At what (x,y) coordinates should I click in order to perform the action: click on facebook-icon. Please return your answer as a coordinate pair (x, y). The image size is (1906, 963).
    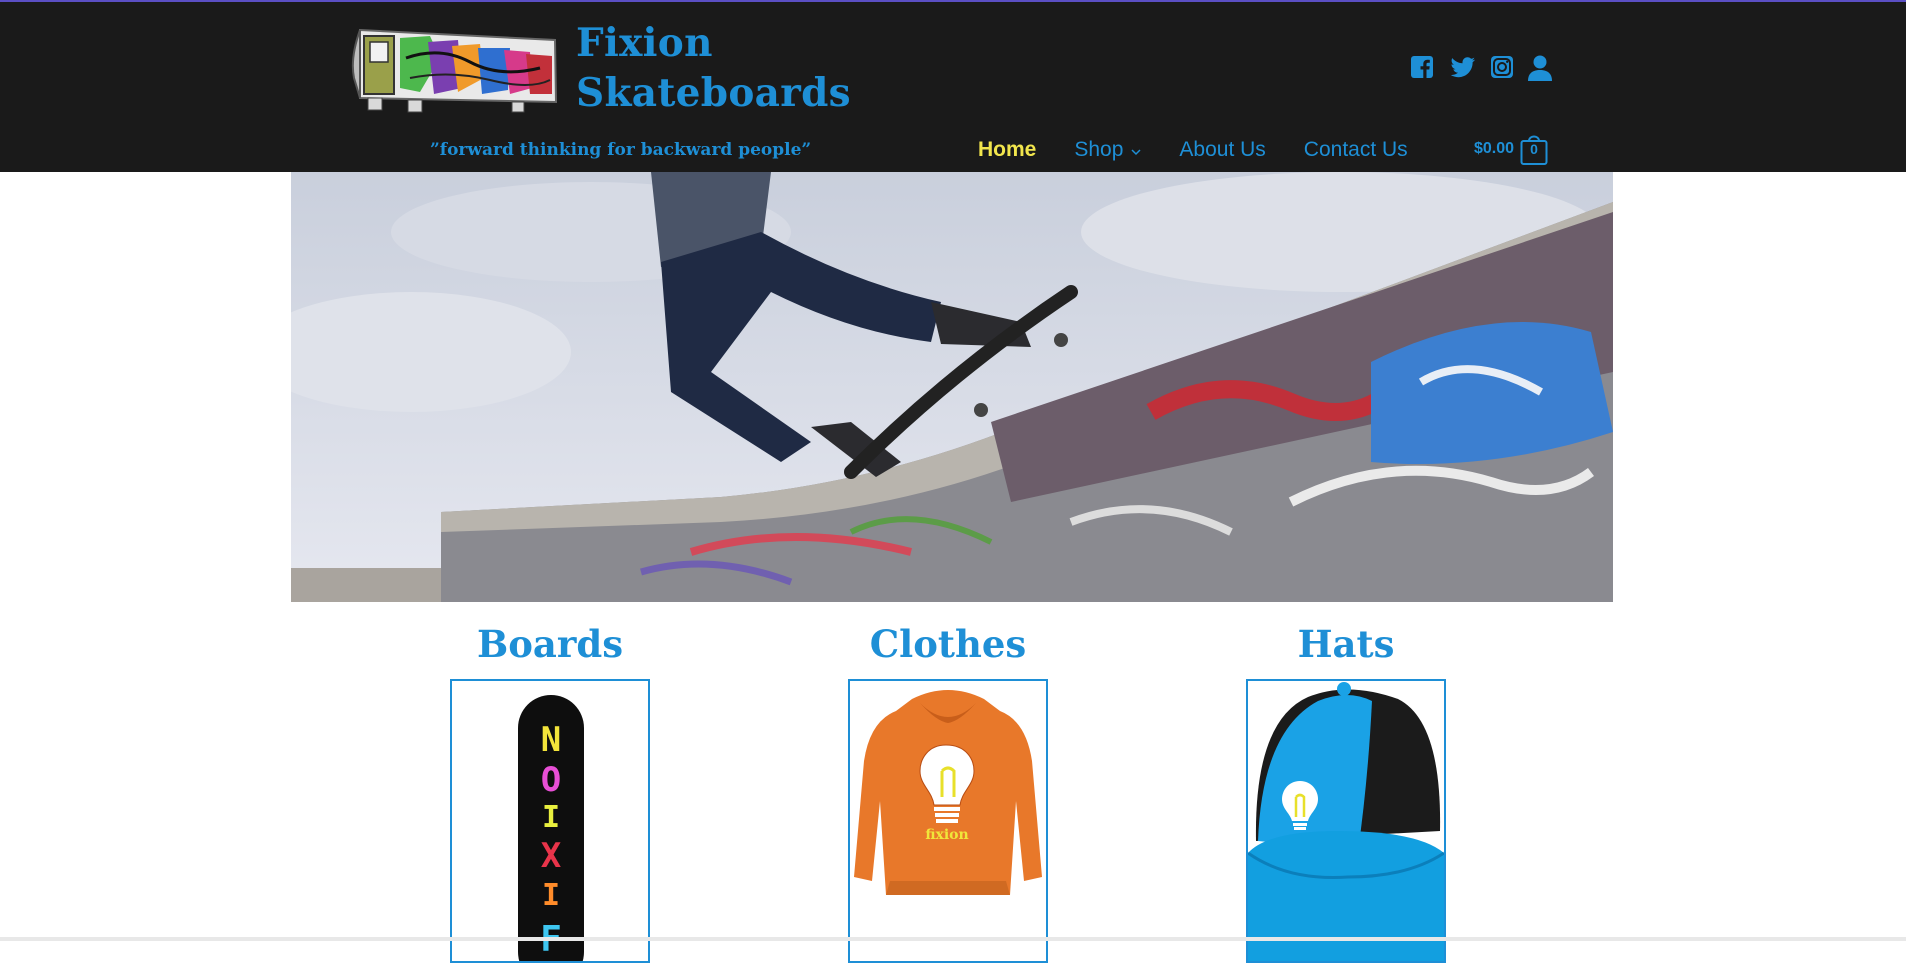
    Looking at the image, I should click on (1422, 67).